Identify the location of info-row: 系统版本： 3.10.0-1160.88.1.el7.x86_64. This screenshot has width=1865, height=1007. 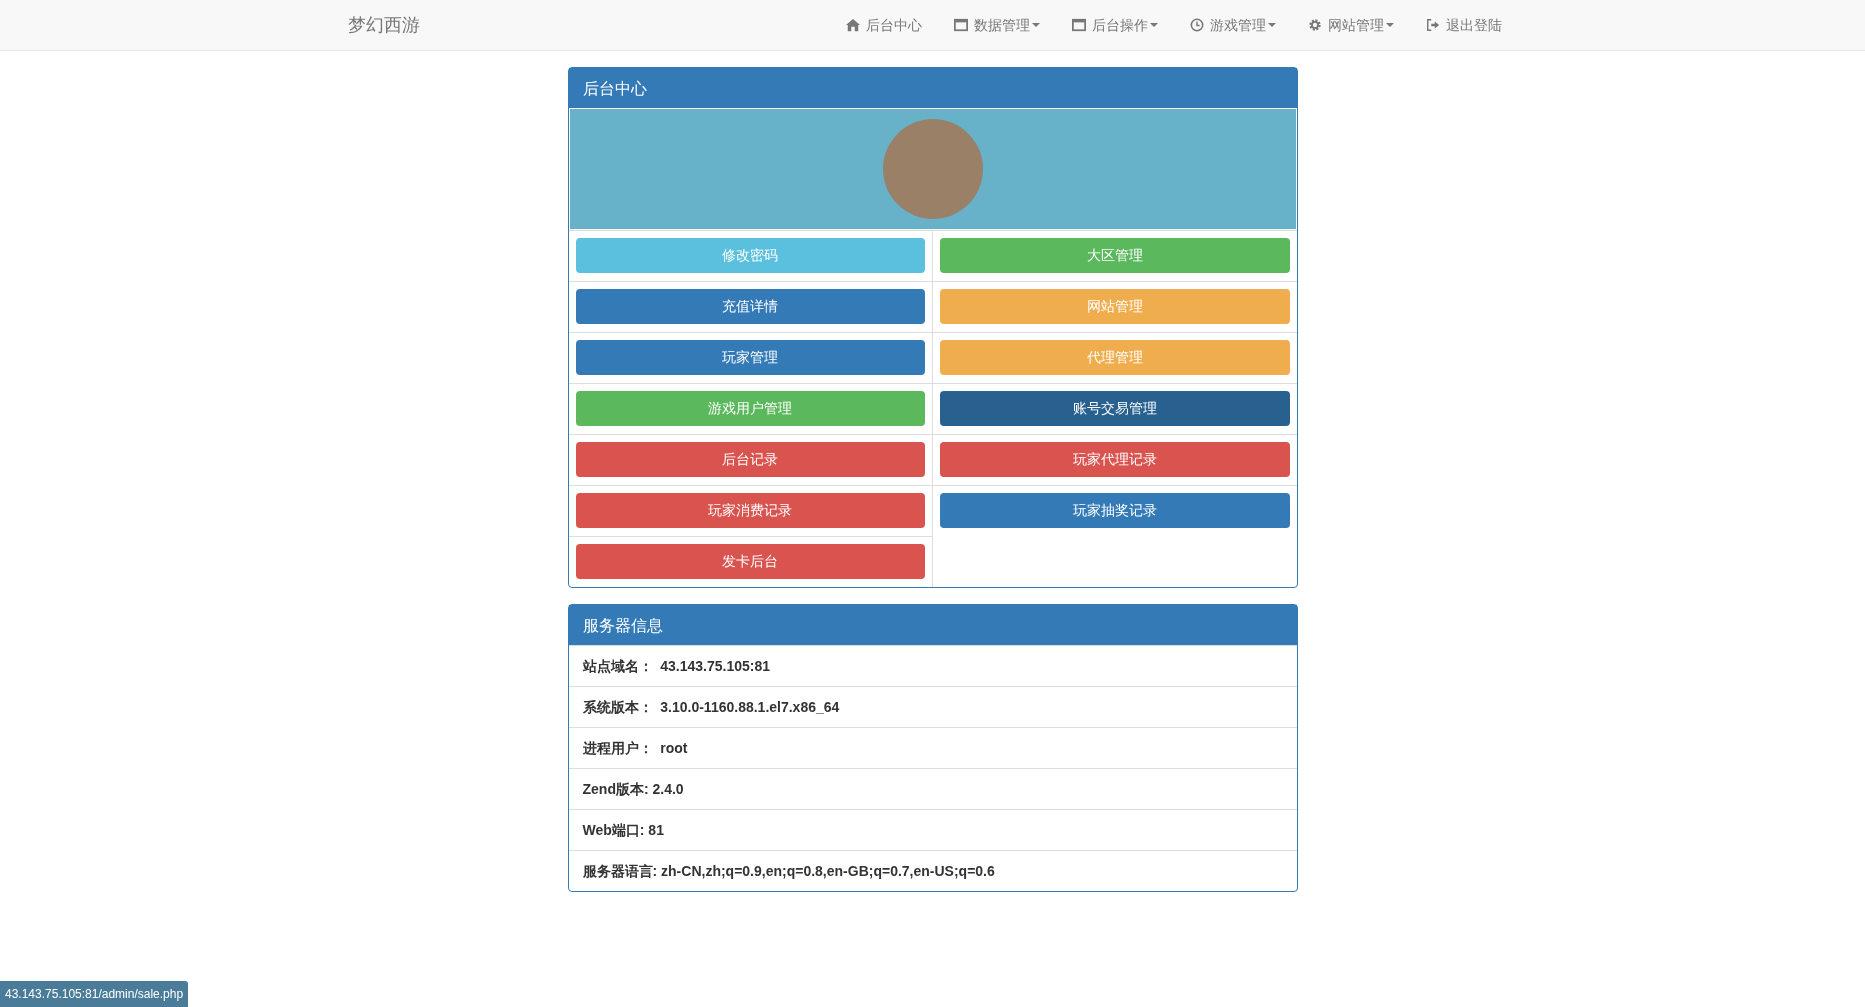
(932, 706).